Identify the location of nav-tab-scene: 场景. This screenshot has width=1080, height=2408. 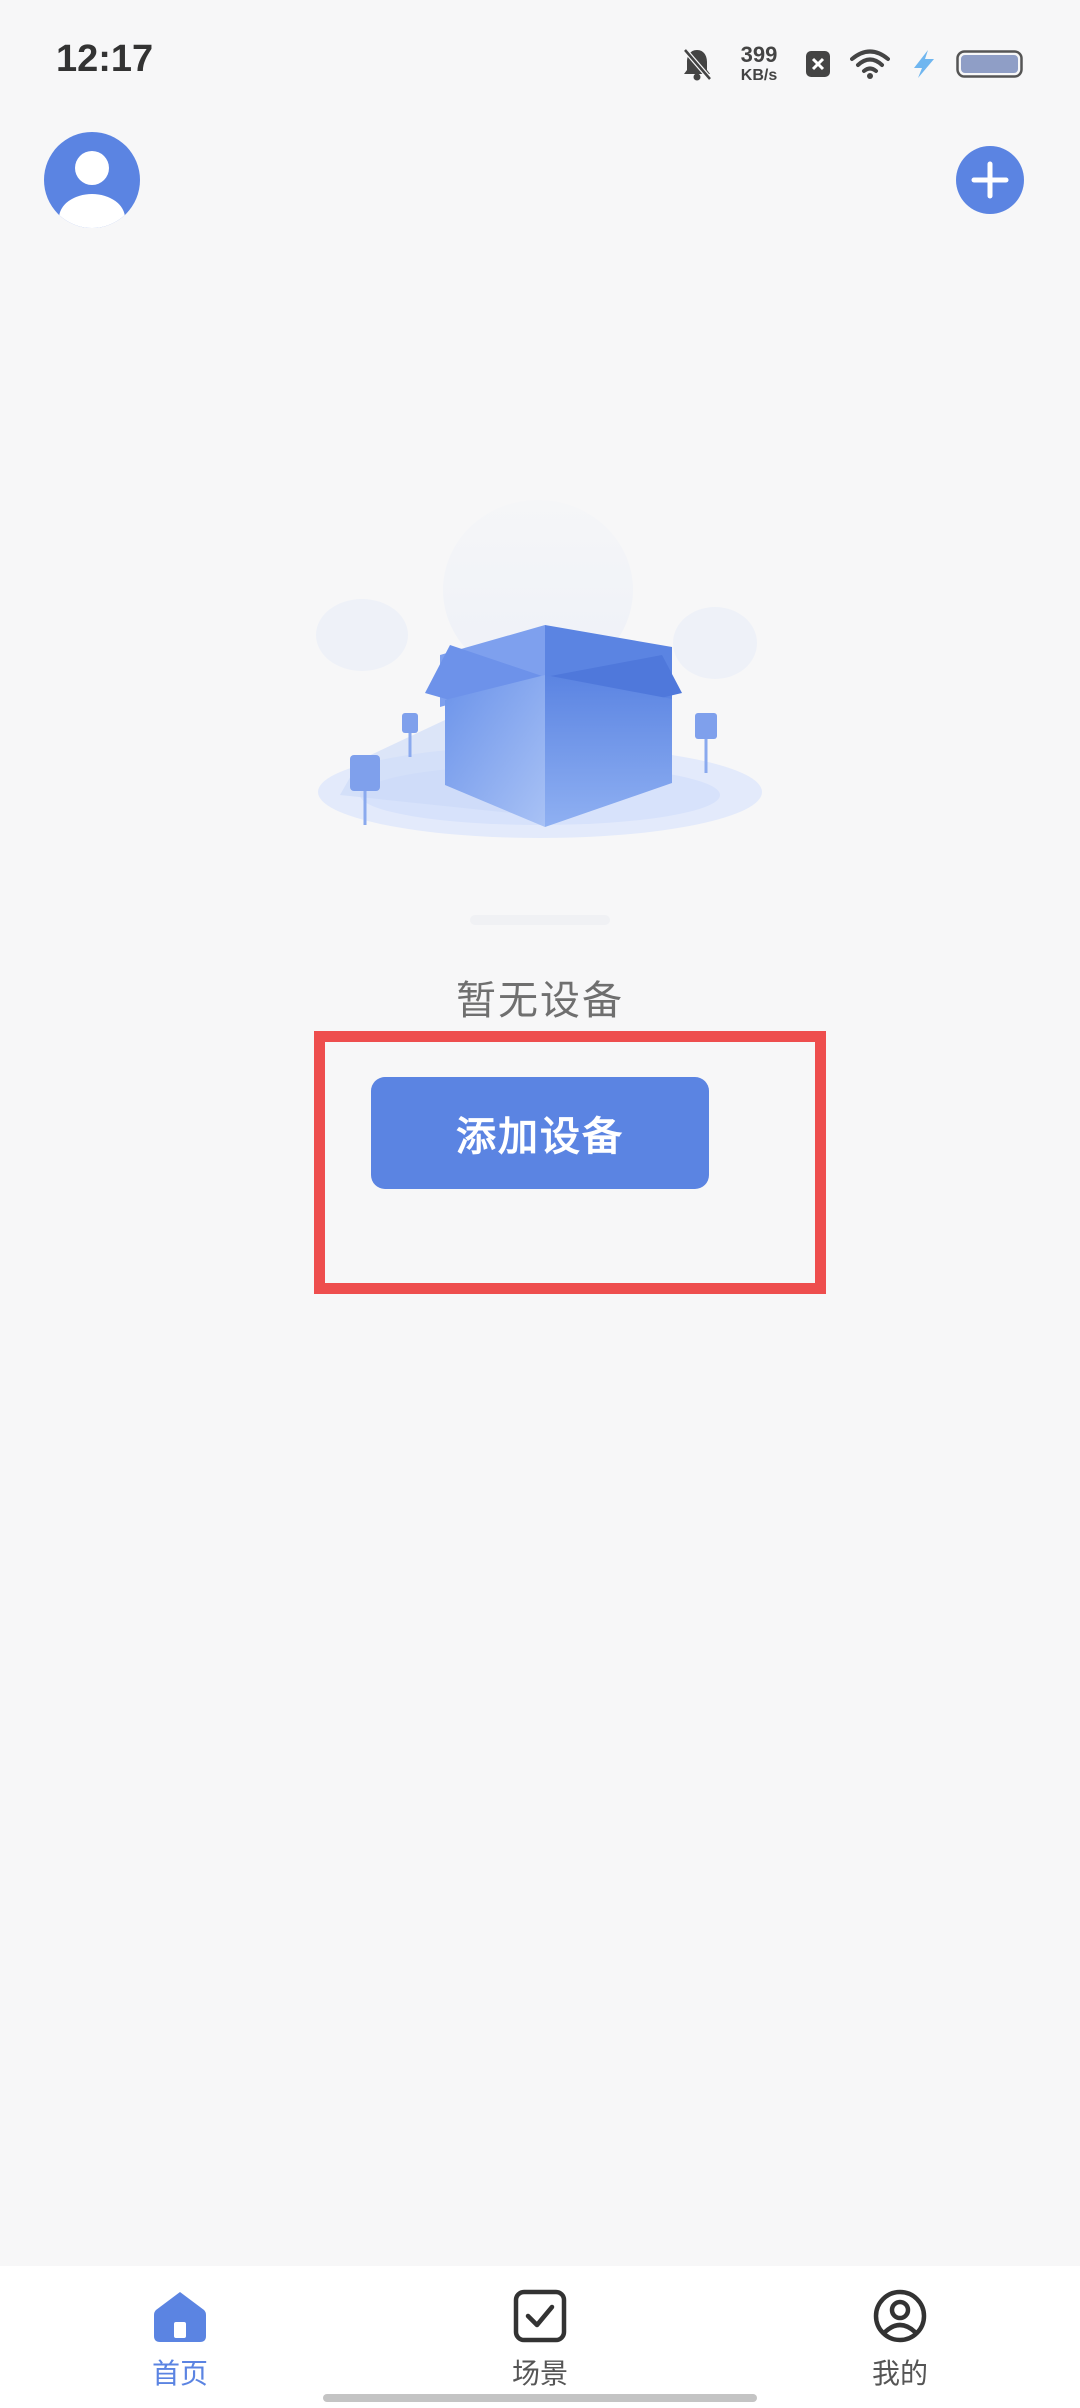
(540, 2348).